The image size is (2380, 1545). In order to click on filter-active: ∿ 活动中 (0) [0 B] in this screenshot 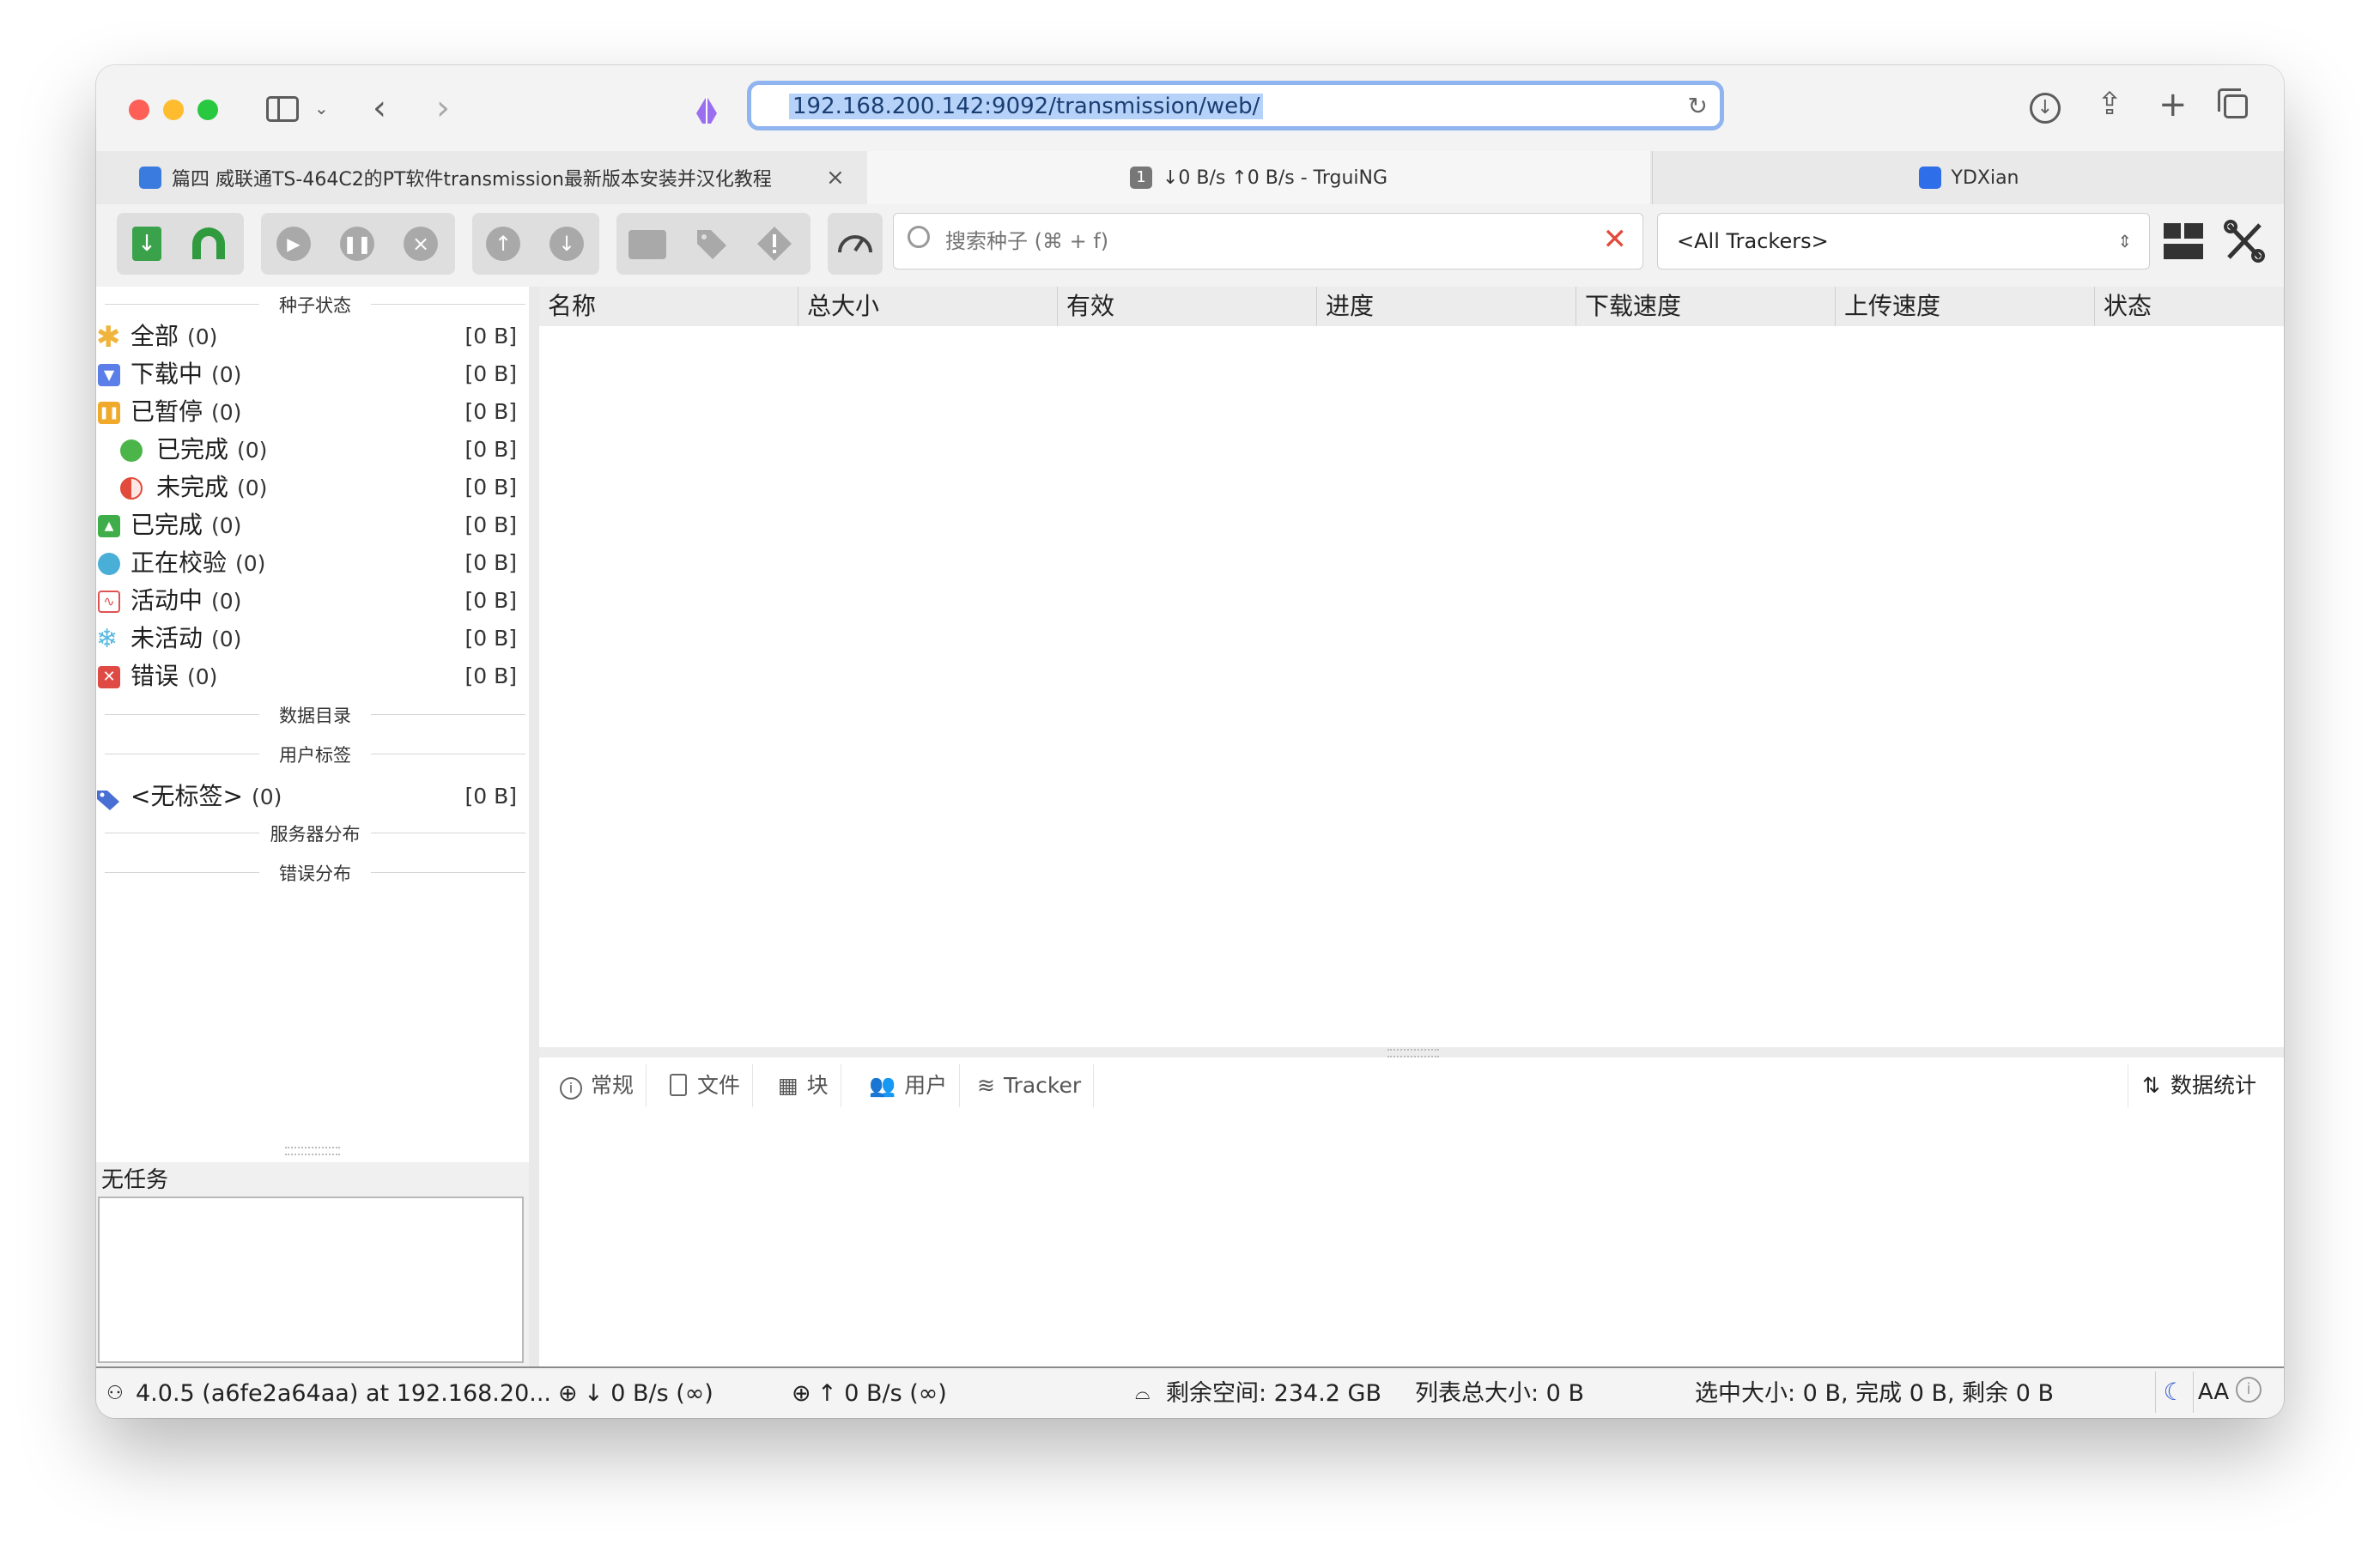, I will do `click(310, 601)`.